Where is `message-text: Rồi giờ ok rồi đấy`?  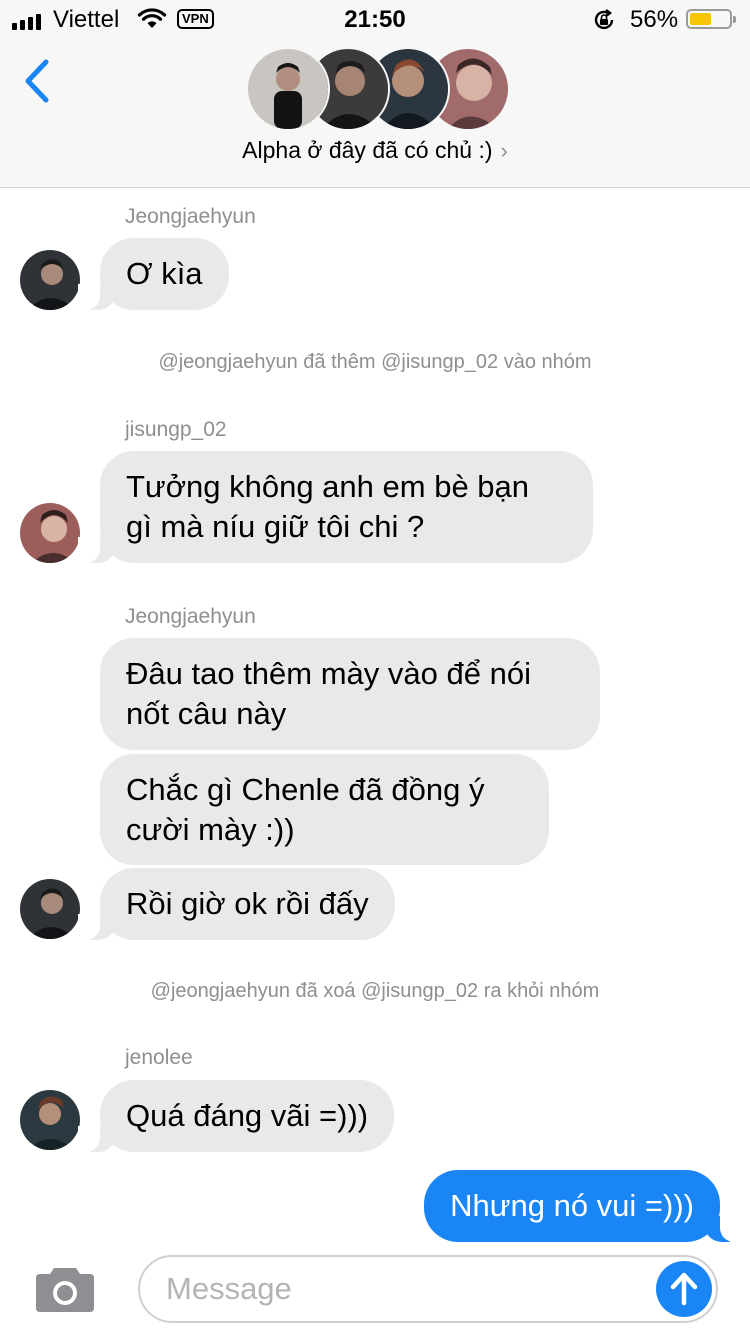
message-text: Rồi giờ ok rồi đấy is located at coordinates (247, 903).